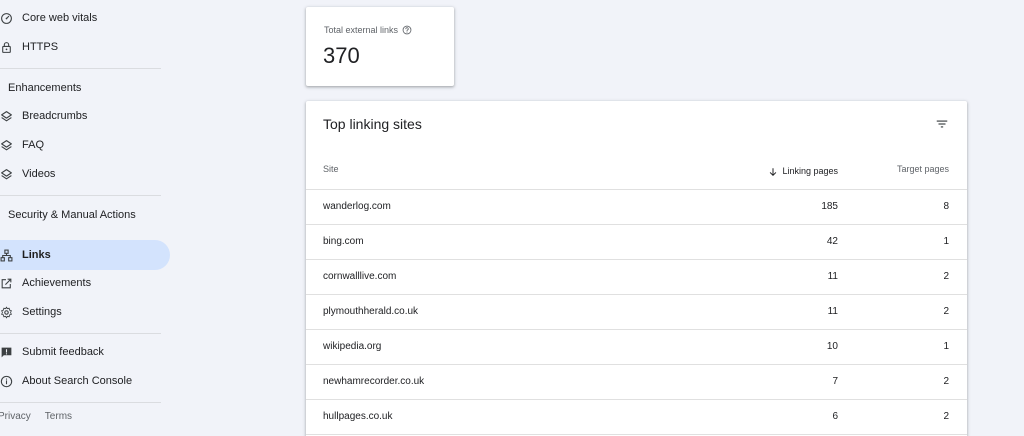  I want to click on sidebar-item-settings: Settings, so click(31, 312).